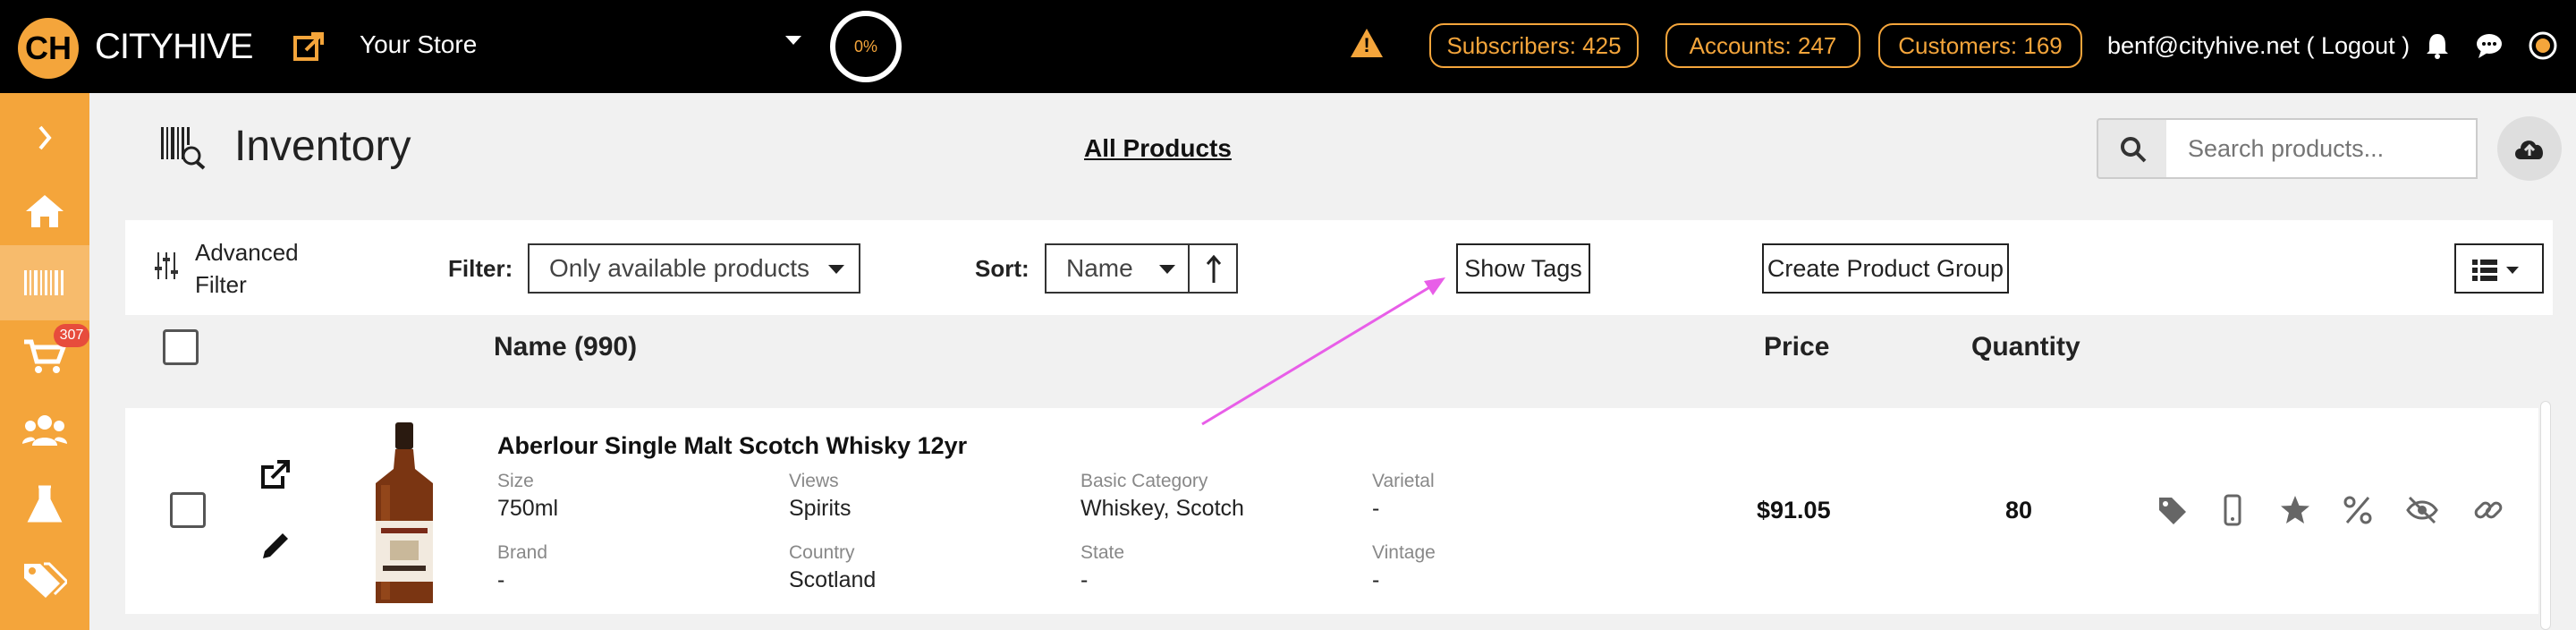  Describe the element at coordinates (2295, 510) in the screenshot. I see `star-icon` at that location.